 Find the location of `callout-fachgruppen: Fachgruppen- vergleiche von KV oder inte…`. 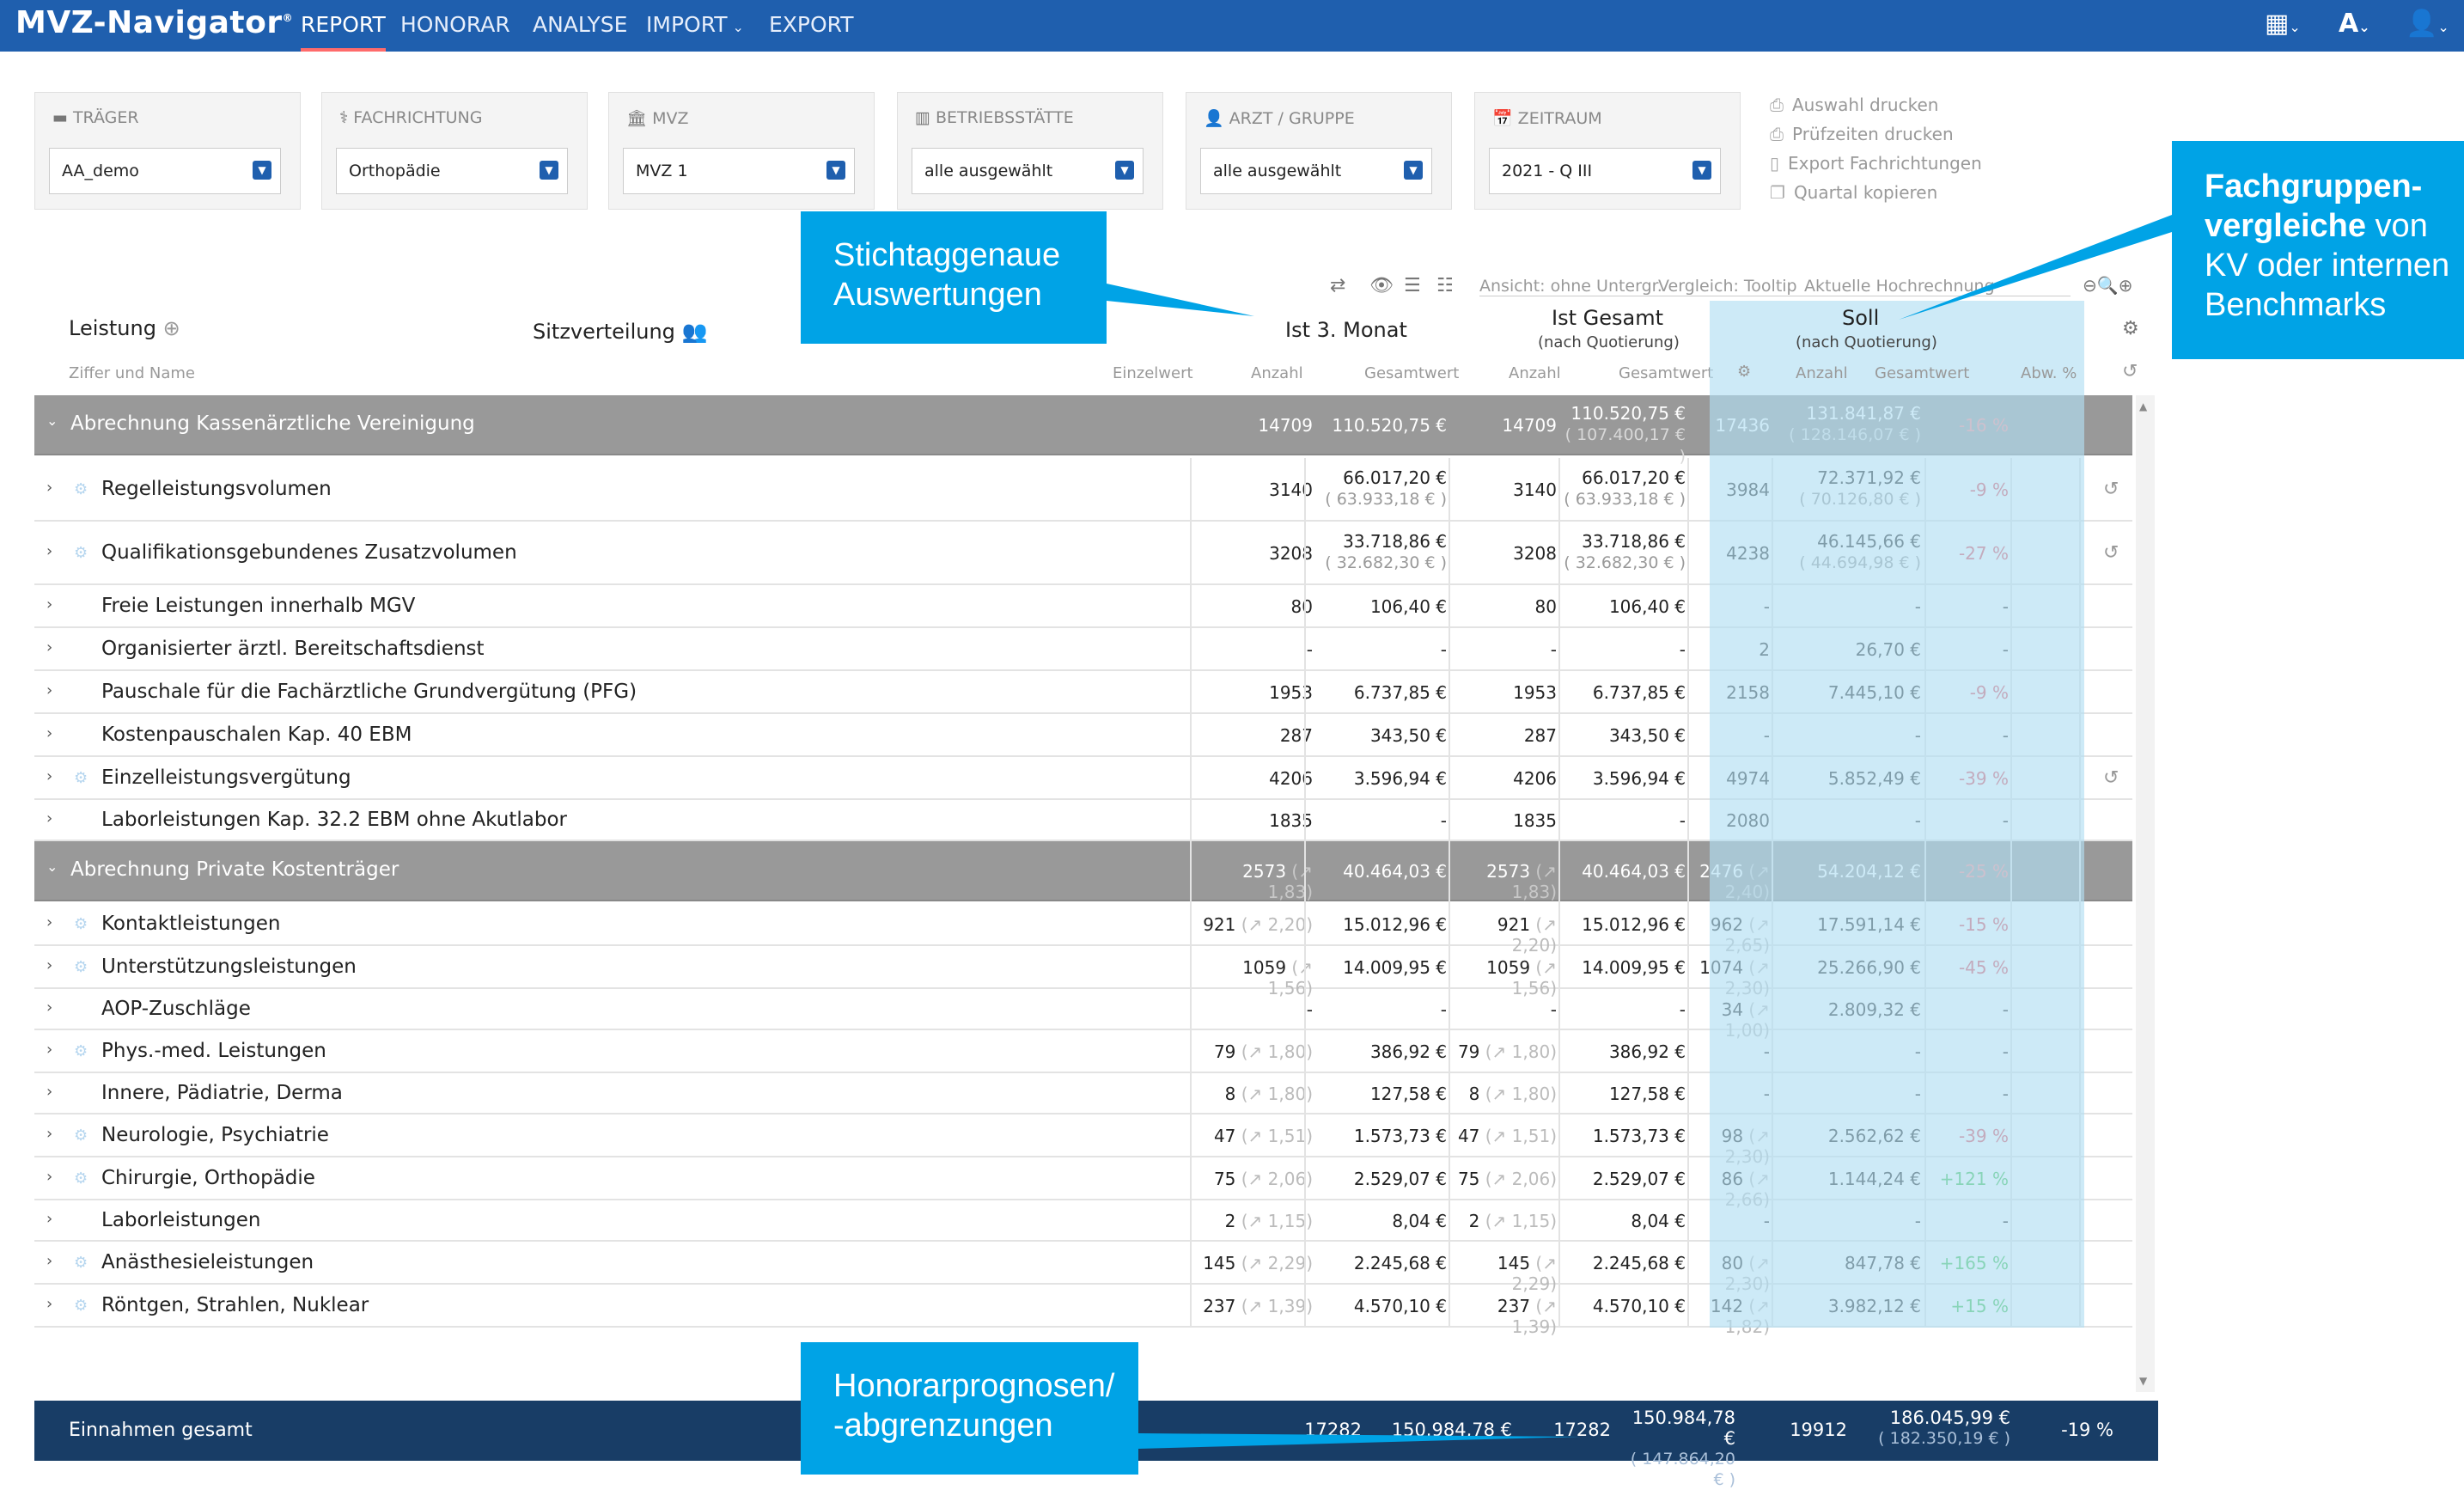

callout-fachgruppen: Fachgruppen- vergleiche von KV oder inte… is located at coordinates (2318, 250).